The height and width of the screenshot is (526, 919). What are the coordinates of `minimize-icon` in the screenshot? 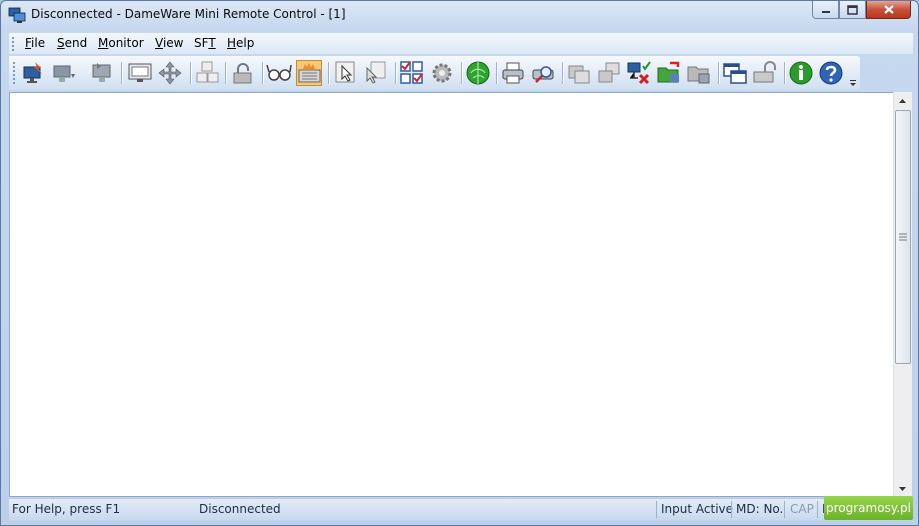 It's located at (825, 11).